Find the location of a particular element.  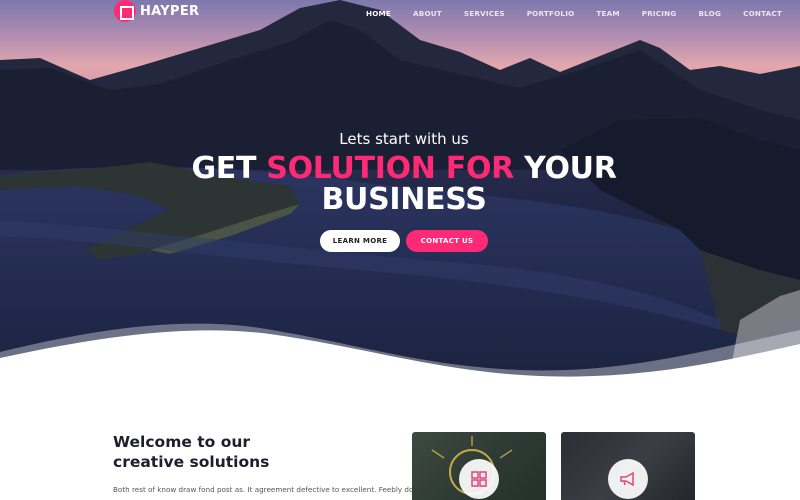

learn-more-button: LEARN MORE is located at coordinates (360, 241).